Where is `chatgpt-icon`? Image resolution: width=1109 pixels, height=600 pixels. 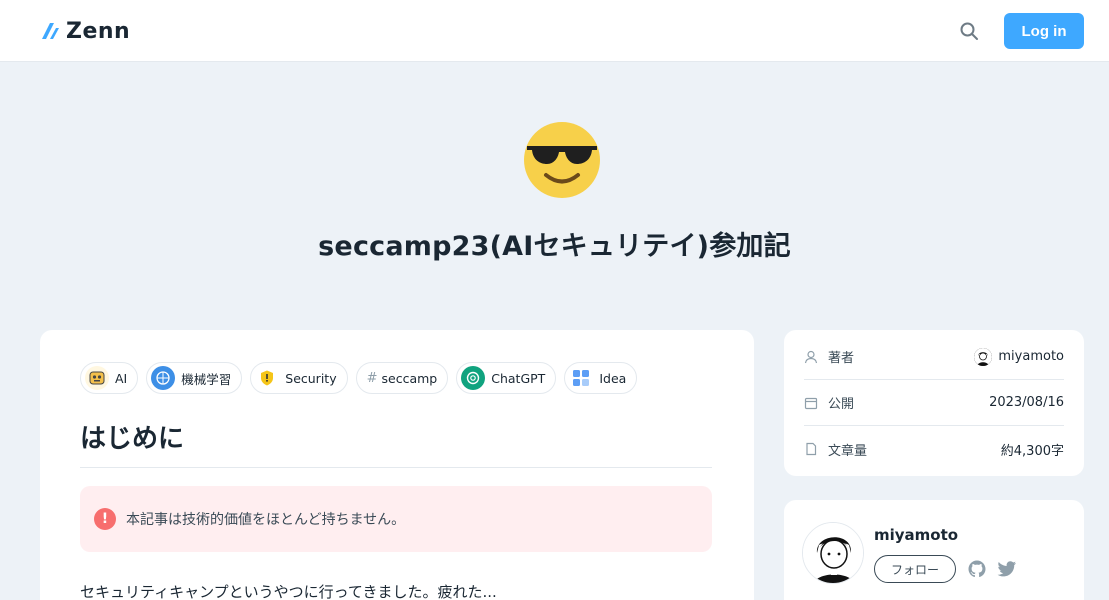 chatgpt-icon is located at coordinates (473, 378).